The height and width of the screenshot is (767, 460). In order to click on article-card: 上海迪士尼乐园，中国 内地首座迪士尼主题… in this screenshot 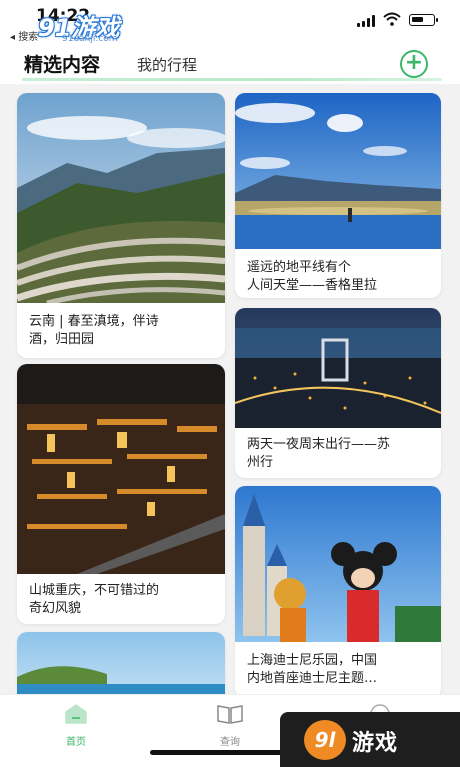, I will do `click(338, 590)`.